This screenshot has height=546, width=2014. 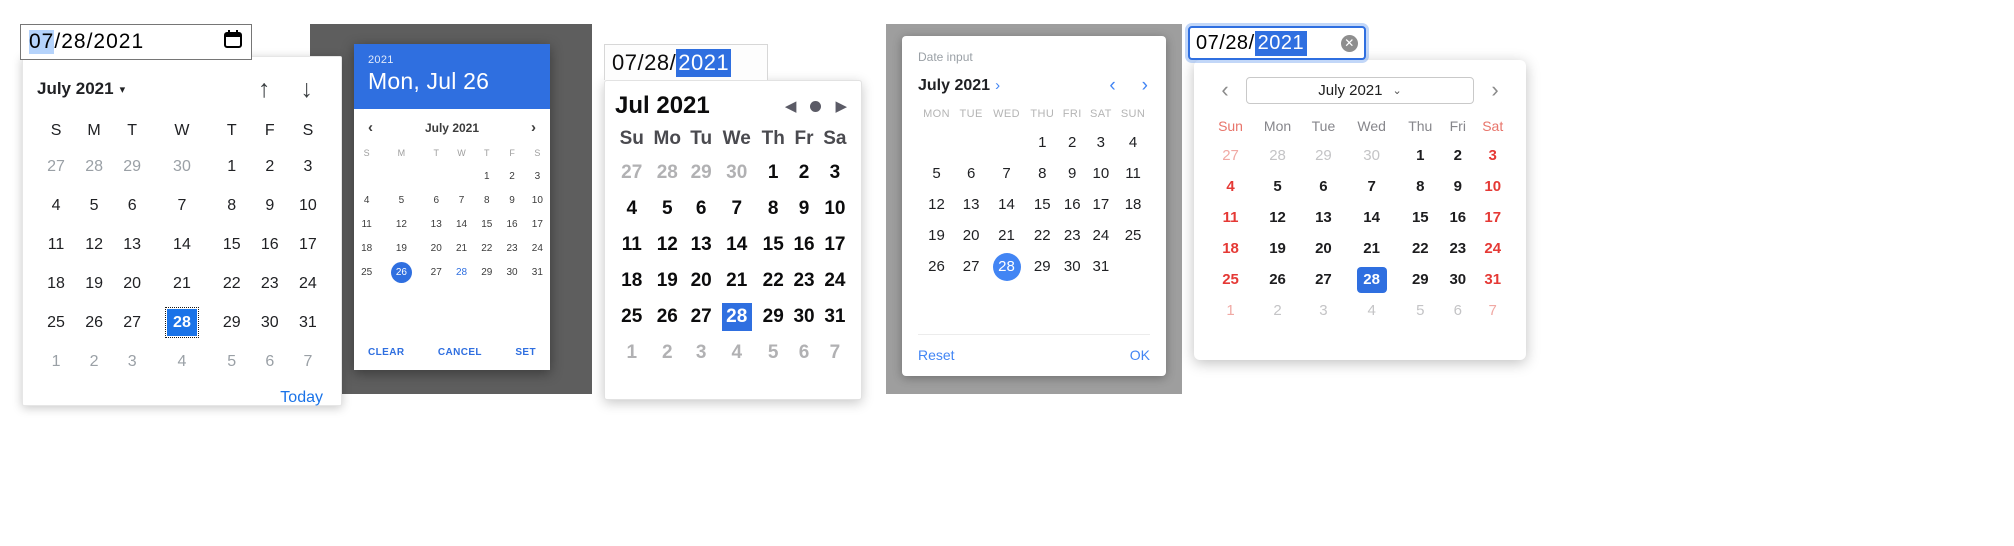 I want to click on chevron-down-icon: ▾, so click(x=123, y=89).